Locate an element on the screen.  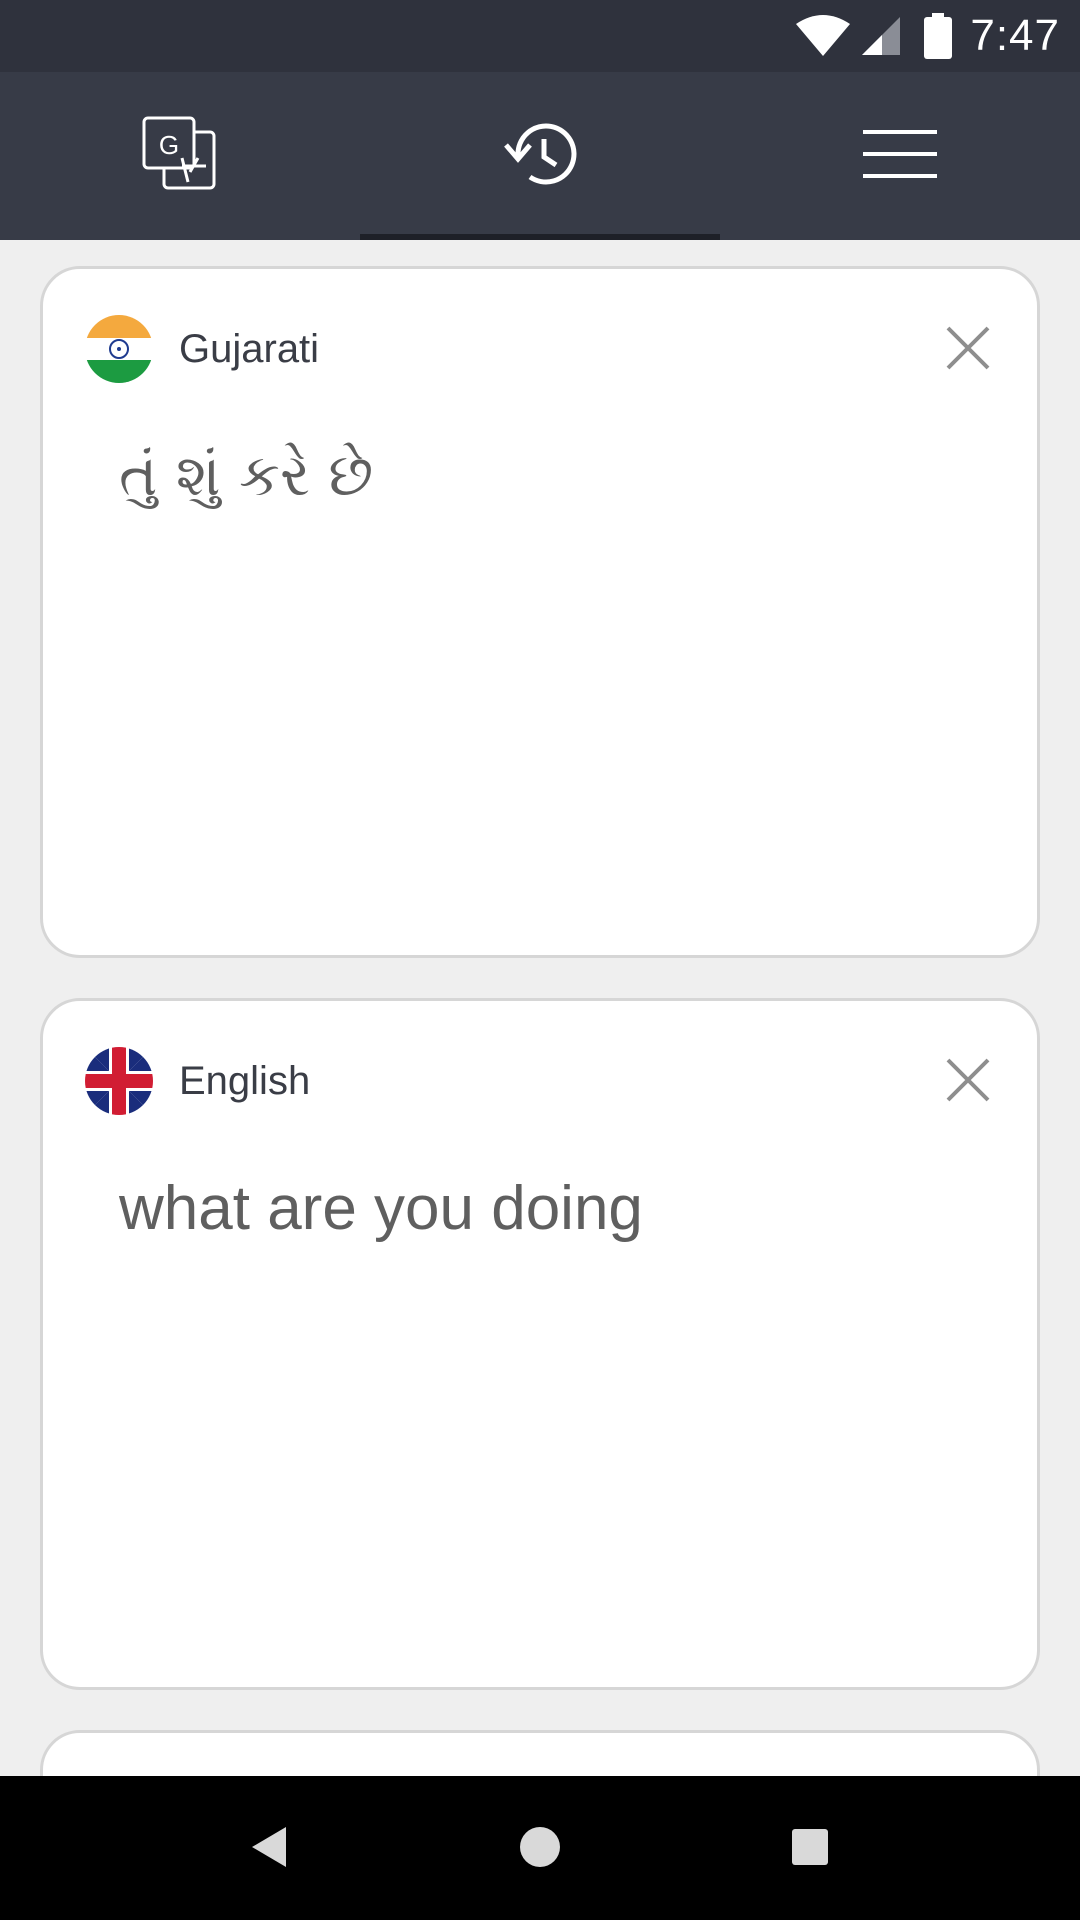
wifi-icon is located at coordinates (823, 36).